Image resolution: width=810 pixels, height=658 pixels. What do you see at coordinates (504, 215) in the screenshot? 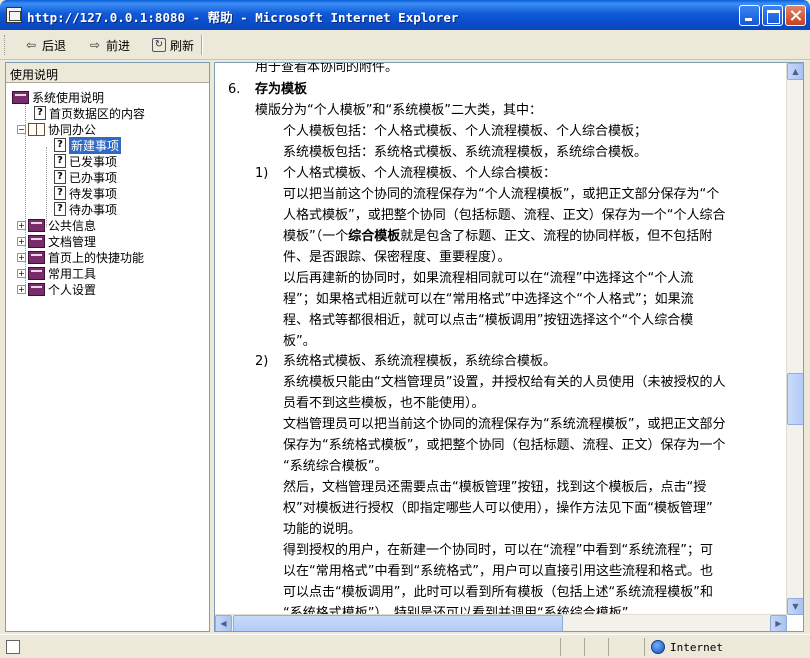
I see `text-line: 人格式模板”，或把整个协同（包括标题、流程、正文）保存为一个“个人综合` at bounding box center [504, 215].